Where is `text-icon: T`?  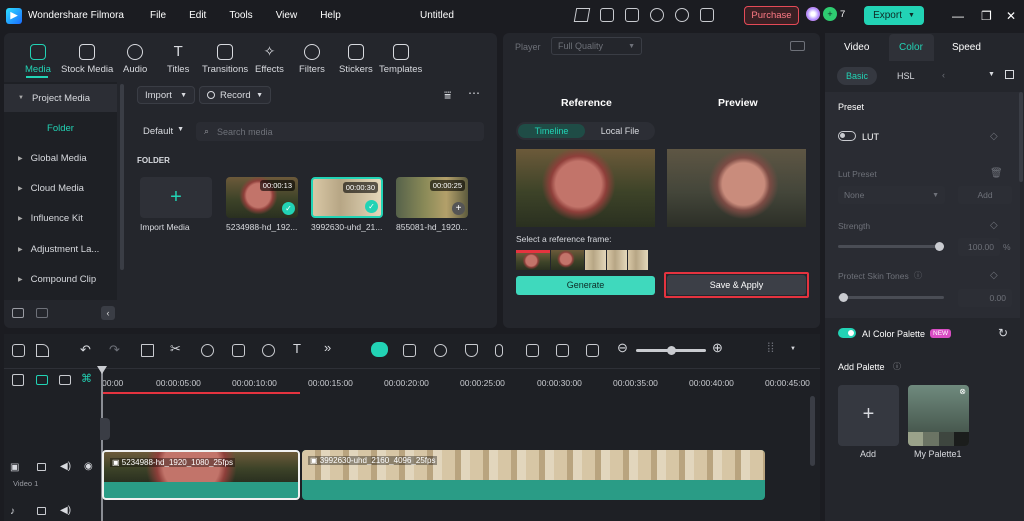 text-icon: T is located at coordinates (297, 348).